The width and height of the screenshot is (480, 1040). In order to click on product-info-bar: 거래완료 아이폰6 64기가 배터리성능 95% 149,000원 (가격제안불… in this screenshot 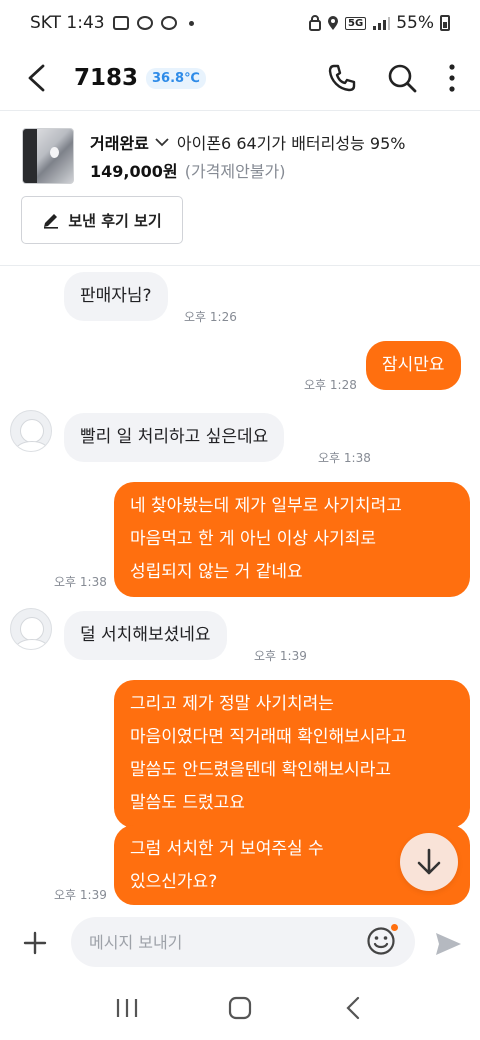, I will do `click(240, 188)`.